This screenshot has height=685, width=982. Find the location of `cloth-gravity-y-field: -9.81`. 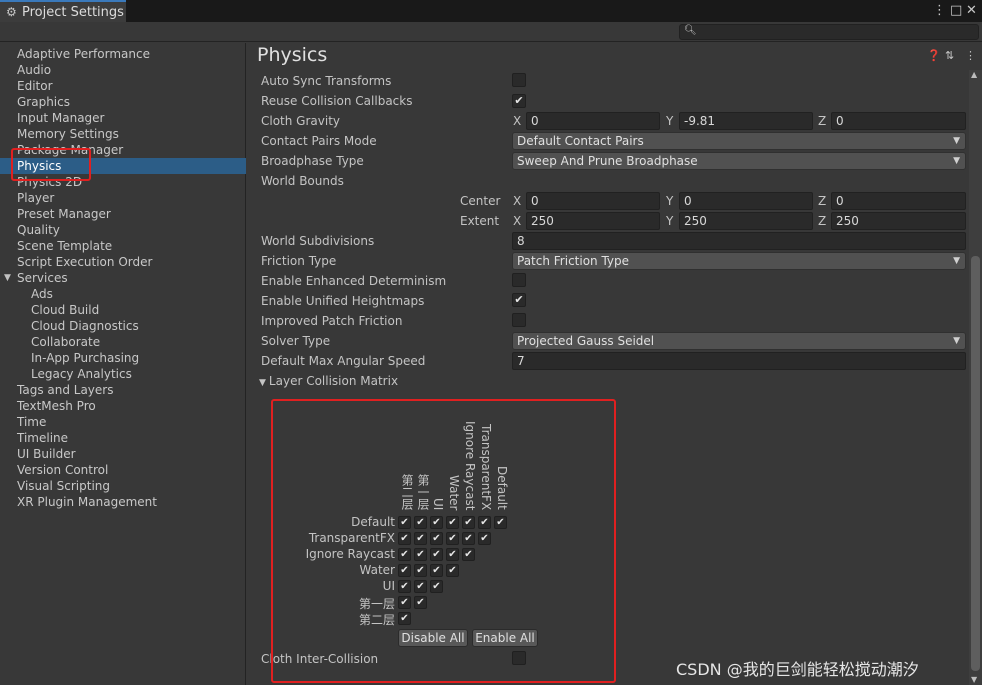

cloth-gravity-y-field: -9.81 is located at coordinates (746, 121).